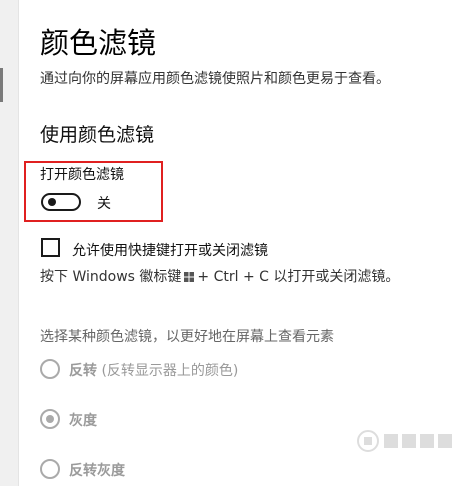  What do you see at coordinates (215, 79) in the screenshot?
I see `page-description: 通过向你的屏幕应用颜色滤镜使照片和颜色更易于查看。` at bounding box center [215, 79].